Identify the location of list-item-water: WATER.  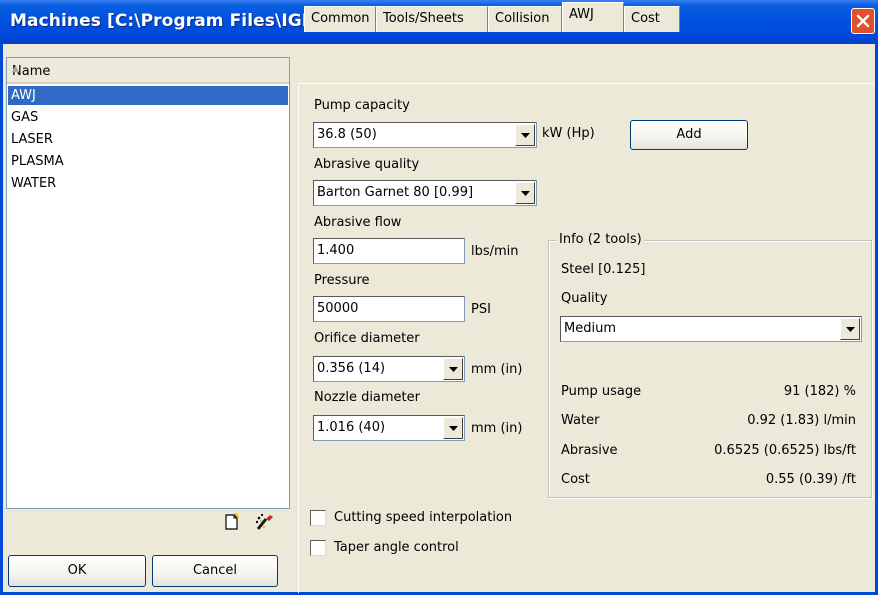
(148, 183).